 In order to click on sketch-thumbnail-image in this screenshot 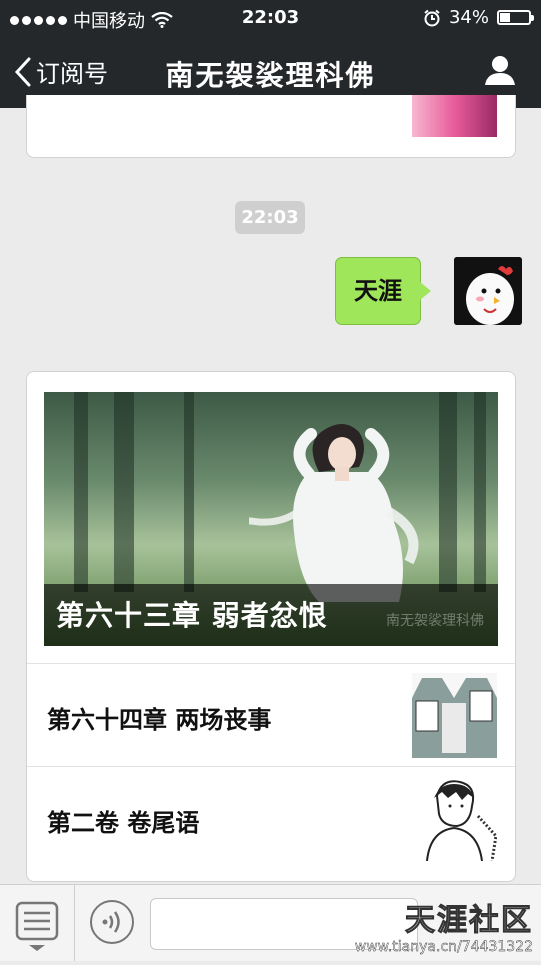, I will do `click(455, 819)`.